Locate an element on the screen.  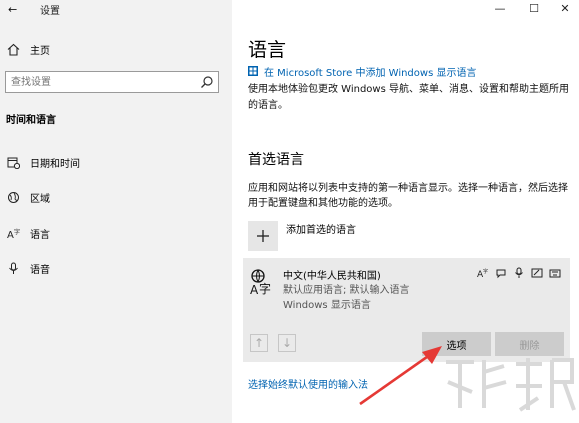
language-icon: A字 is located at coordinates (13, 233).